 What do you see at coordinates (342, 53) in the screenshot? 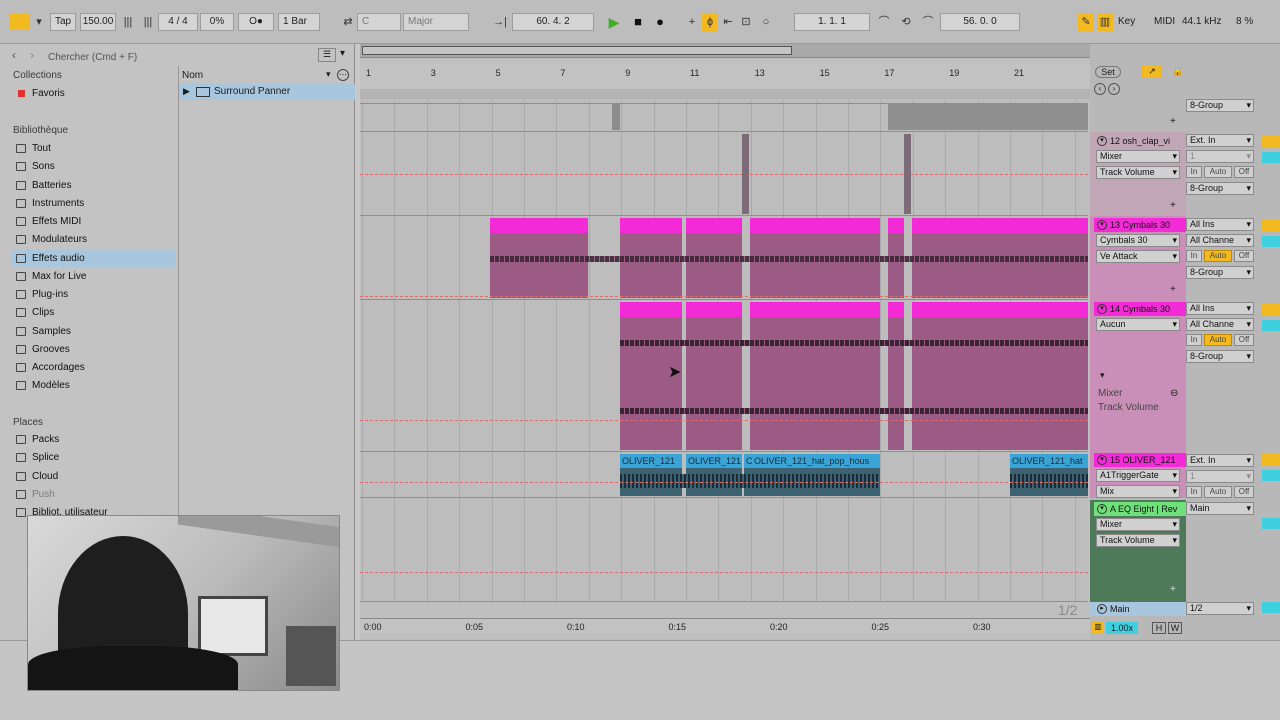
I see `filter-dropdown-icon: ▾` at bounding box center [342, 53].